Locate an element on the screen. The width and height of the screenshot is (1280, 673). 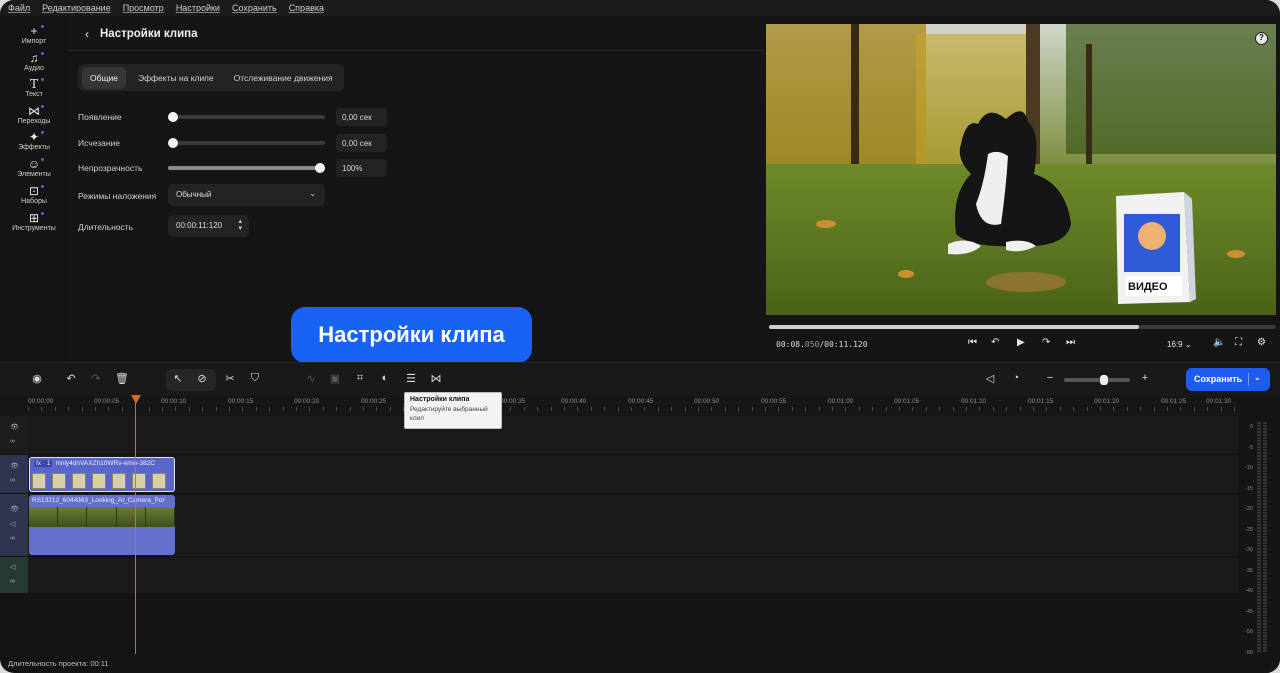
undo-icon: ↶ is located at coordinates (71, 378).